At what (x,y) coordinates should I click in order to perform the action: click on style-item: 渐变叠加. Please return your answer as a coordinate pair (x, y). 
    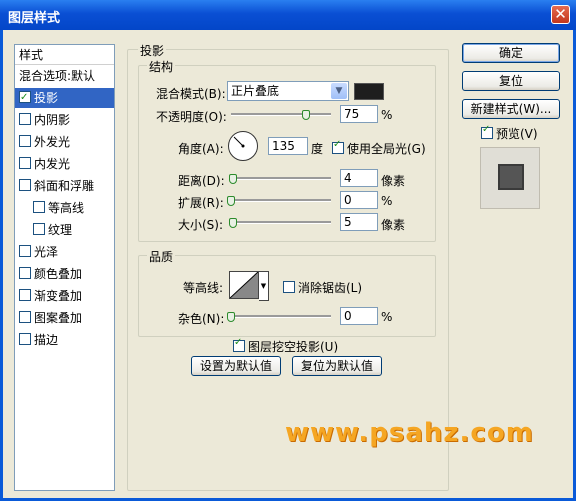
    Looking at the image, I should click on (64, 296).